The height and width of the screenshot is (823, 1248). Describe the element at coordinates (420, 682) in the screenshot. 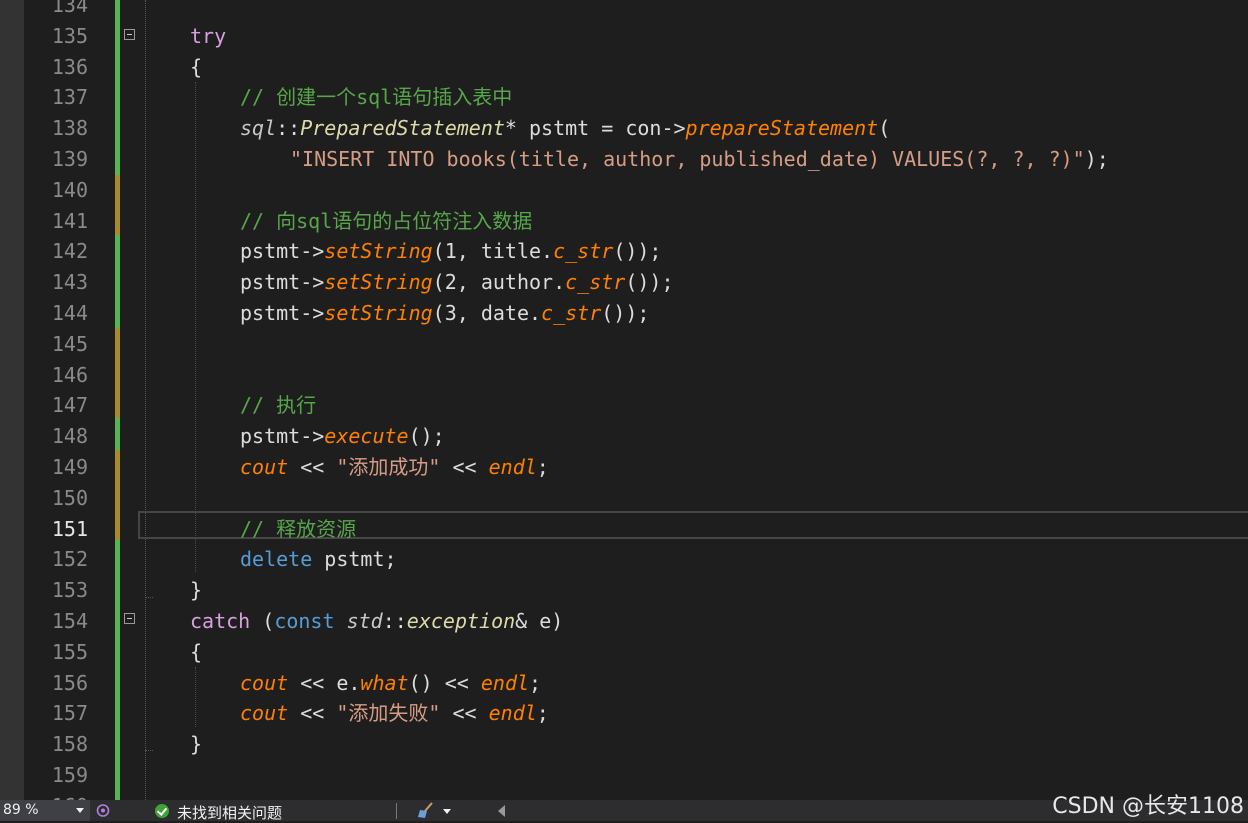

I see `code-text: ()` at that location.